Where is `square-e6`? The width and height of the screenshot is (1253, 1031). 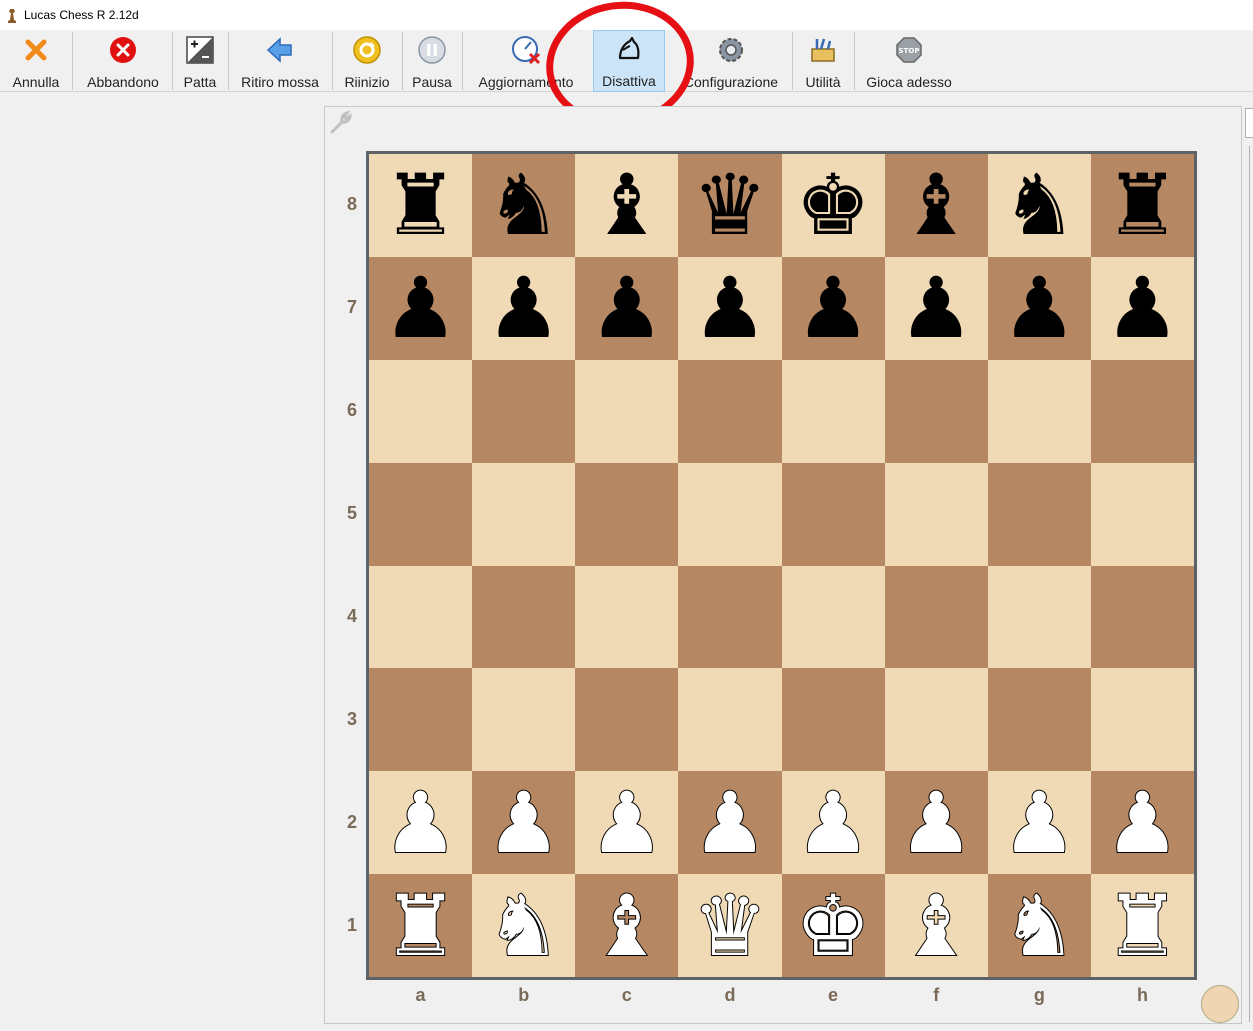
square-e6 is located at coordinates (833, 411).